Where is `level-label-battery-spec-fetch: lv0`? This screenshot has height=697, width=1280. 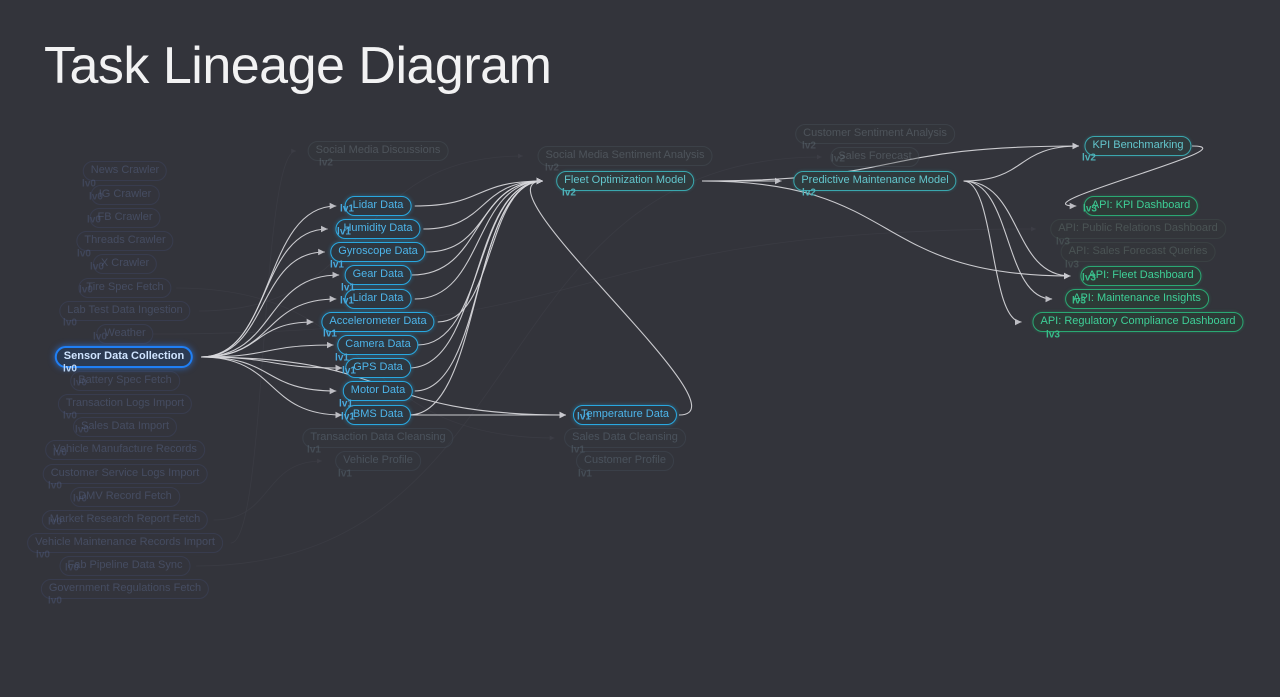 level-label-battery-spec-fetch: lv0 is located at coordinates (80, 383).